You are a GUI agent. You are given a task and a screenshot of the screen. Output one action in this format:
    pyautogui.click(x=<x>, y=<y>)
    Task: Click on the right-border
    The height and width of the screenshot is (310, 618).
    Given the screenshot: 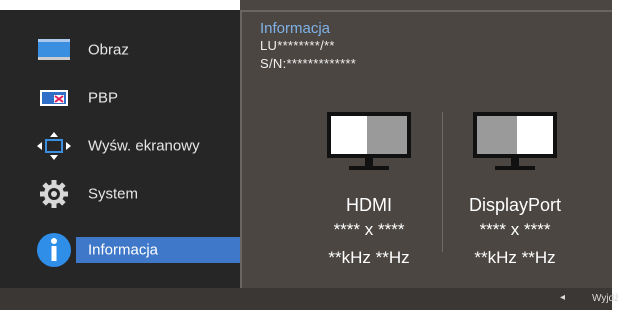 What is the action you would take?
    pyautogui.click(x=615, y=155)
    